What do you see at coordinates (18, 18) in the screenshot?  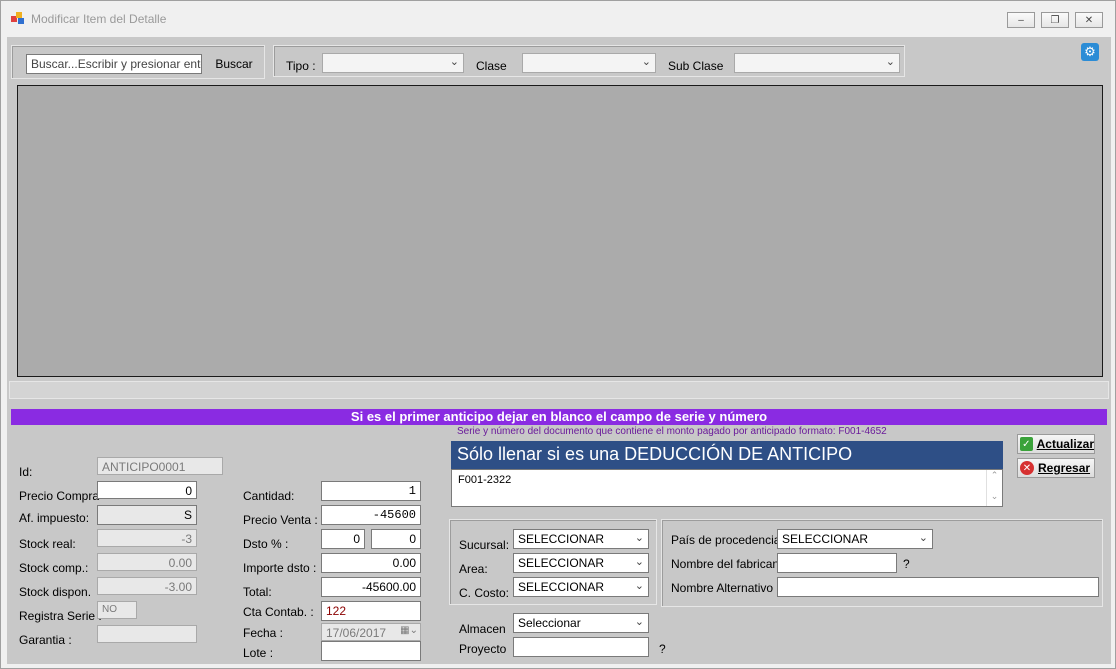 I see `app-icon` at bounding box center [18, 18].